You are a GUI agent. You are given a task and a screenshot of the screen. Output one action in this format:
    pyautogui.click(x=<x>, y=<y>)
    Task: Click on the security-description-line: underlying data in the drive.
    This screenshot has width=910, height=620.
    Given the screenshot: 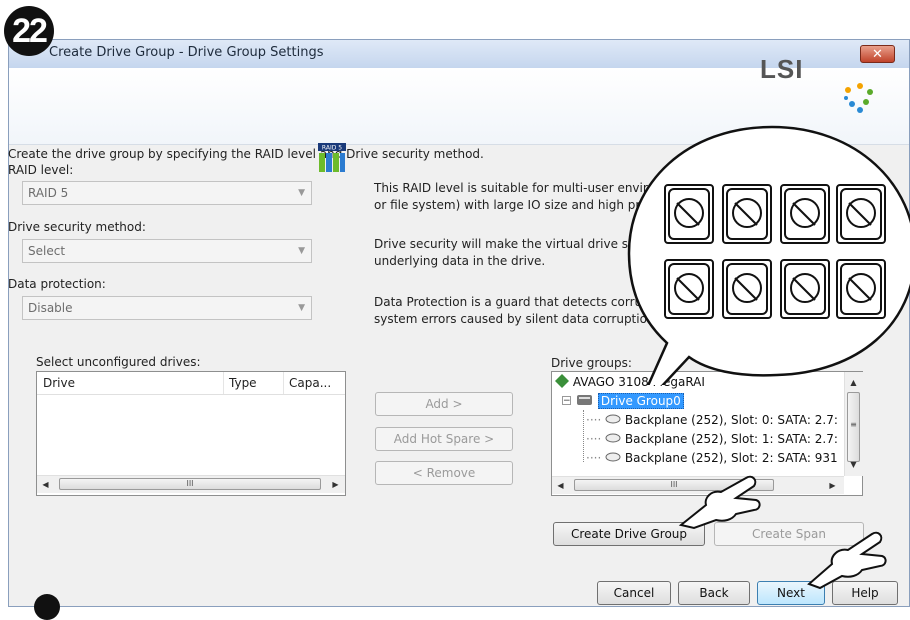 What is the action you would take?
    pyautogui.click(x=460, y=261)
    